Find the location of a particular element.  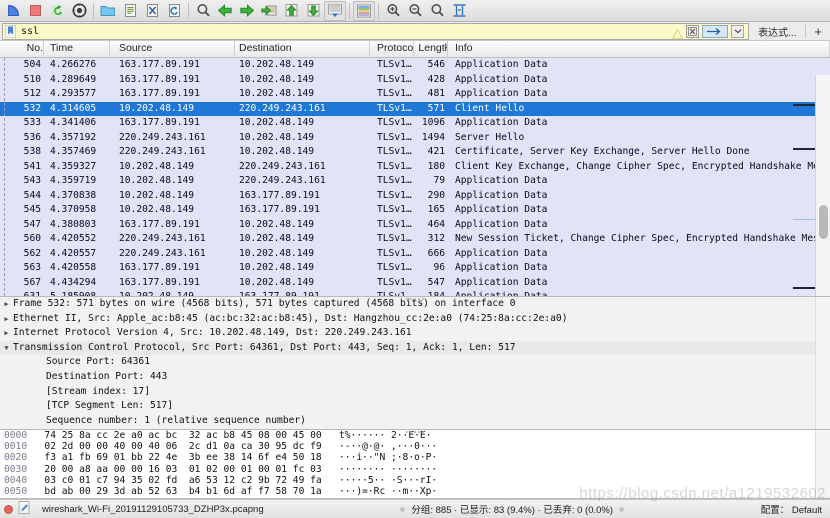

packet-cell-time: 5.185908 is located at coordinates (77, 293).